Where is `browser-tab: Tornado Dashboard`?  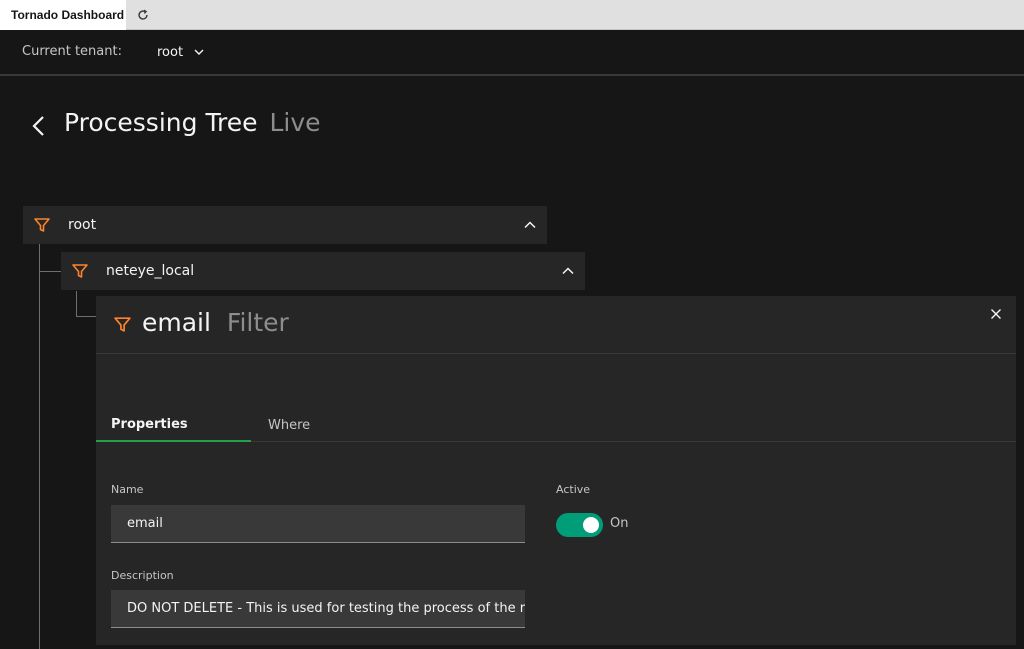
browser-tab: Tornado Dashboard is located at coordinates (63, 15).